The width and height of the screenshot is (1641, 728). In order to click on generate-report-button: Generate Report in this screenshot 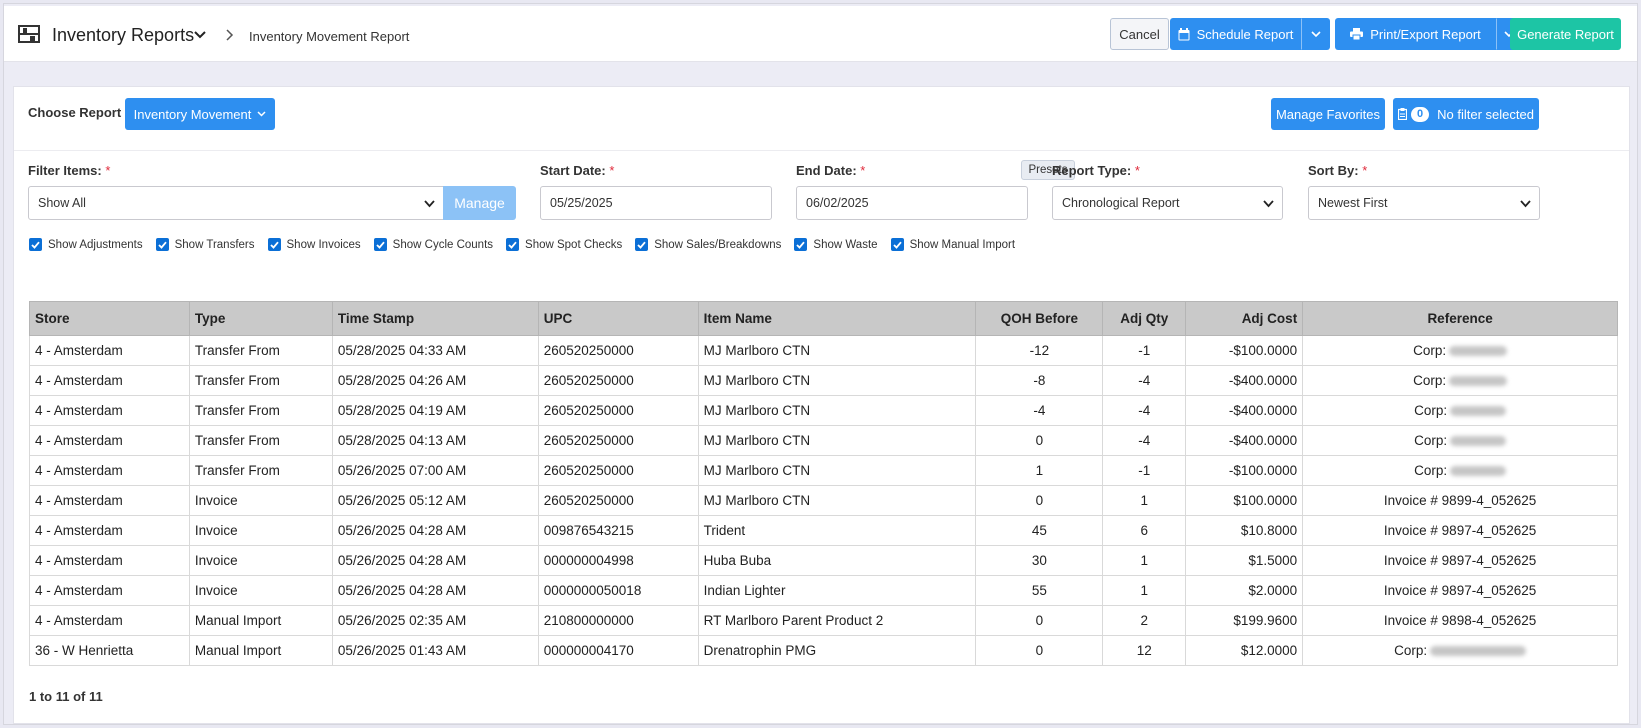, I will do `click(1565, 34)`.